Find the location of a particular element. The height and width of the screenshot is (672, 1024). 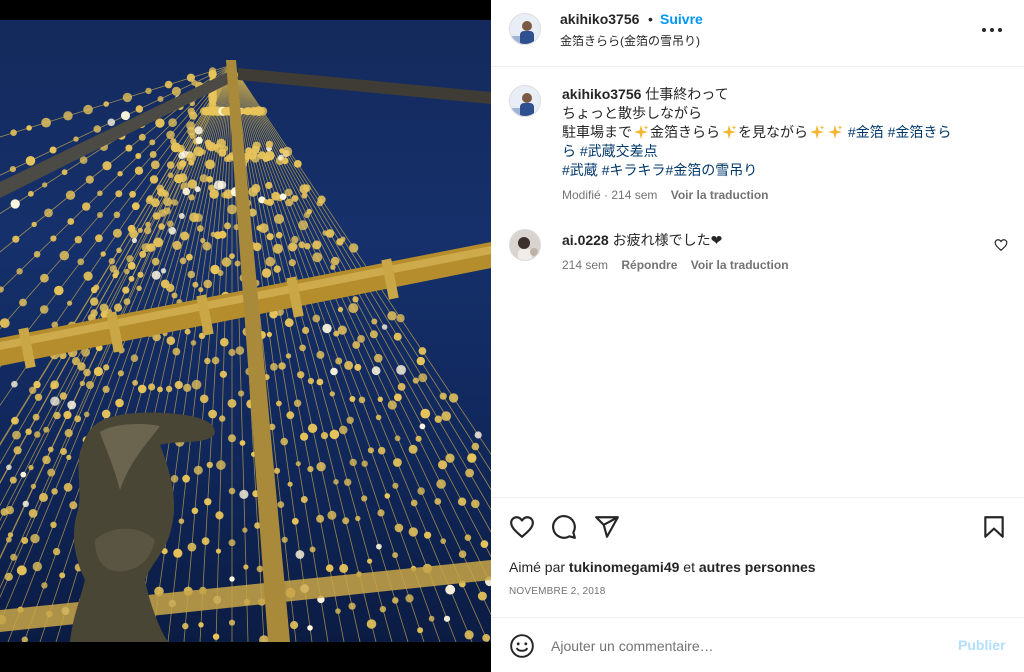

hashtag-link: #武蔵交差点 is located at coordinates (619, 151).